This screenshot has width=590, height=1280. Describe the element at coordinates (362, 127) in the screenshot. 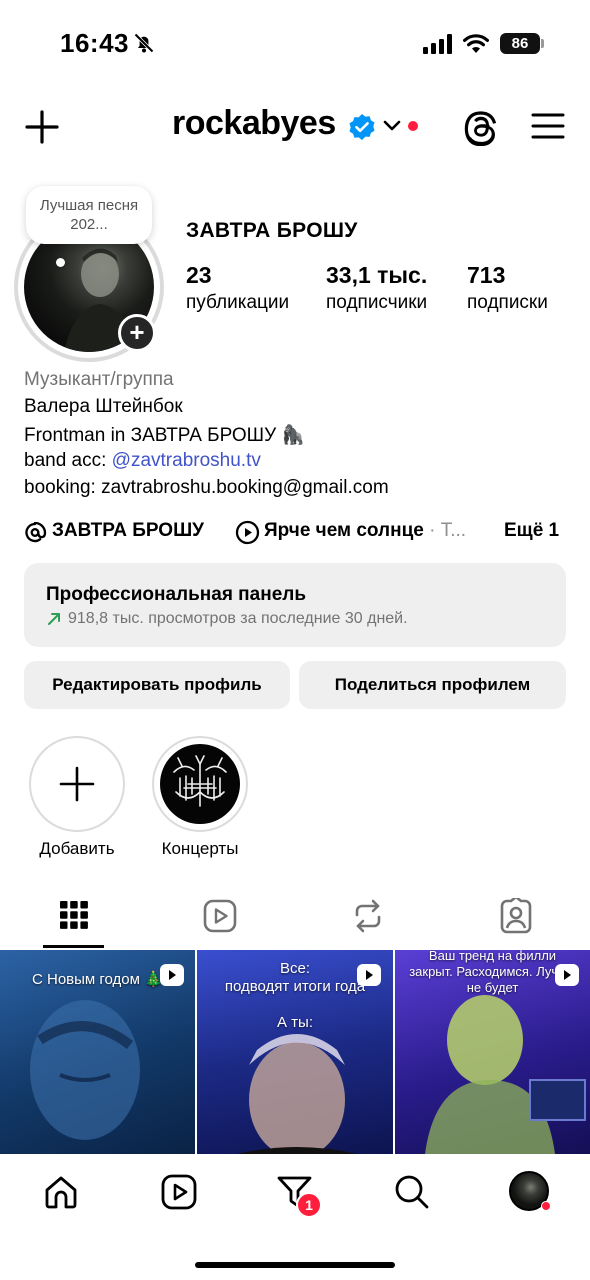

I see `verified-badge-icon` at that location.